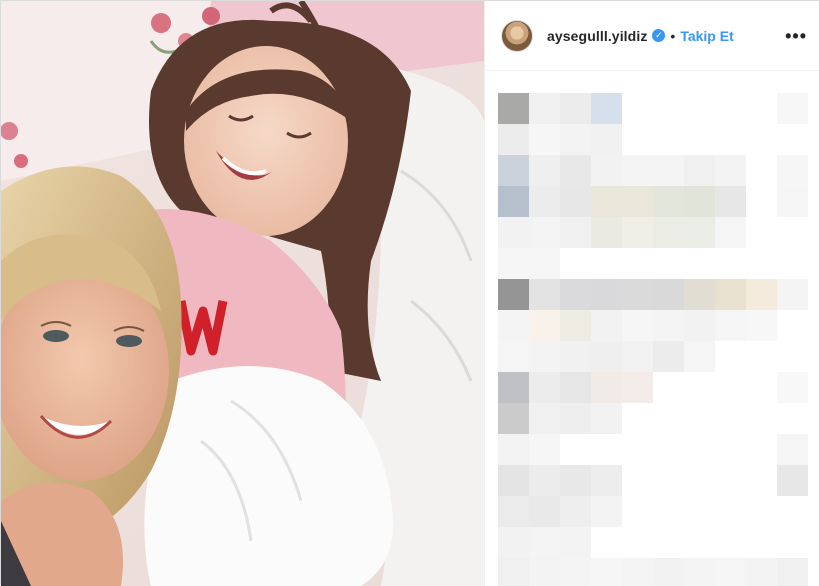 The height and width of the screenshot is (586, 819). I want to click on follow-button: Takip Et, so click(706, 36).